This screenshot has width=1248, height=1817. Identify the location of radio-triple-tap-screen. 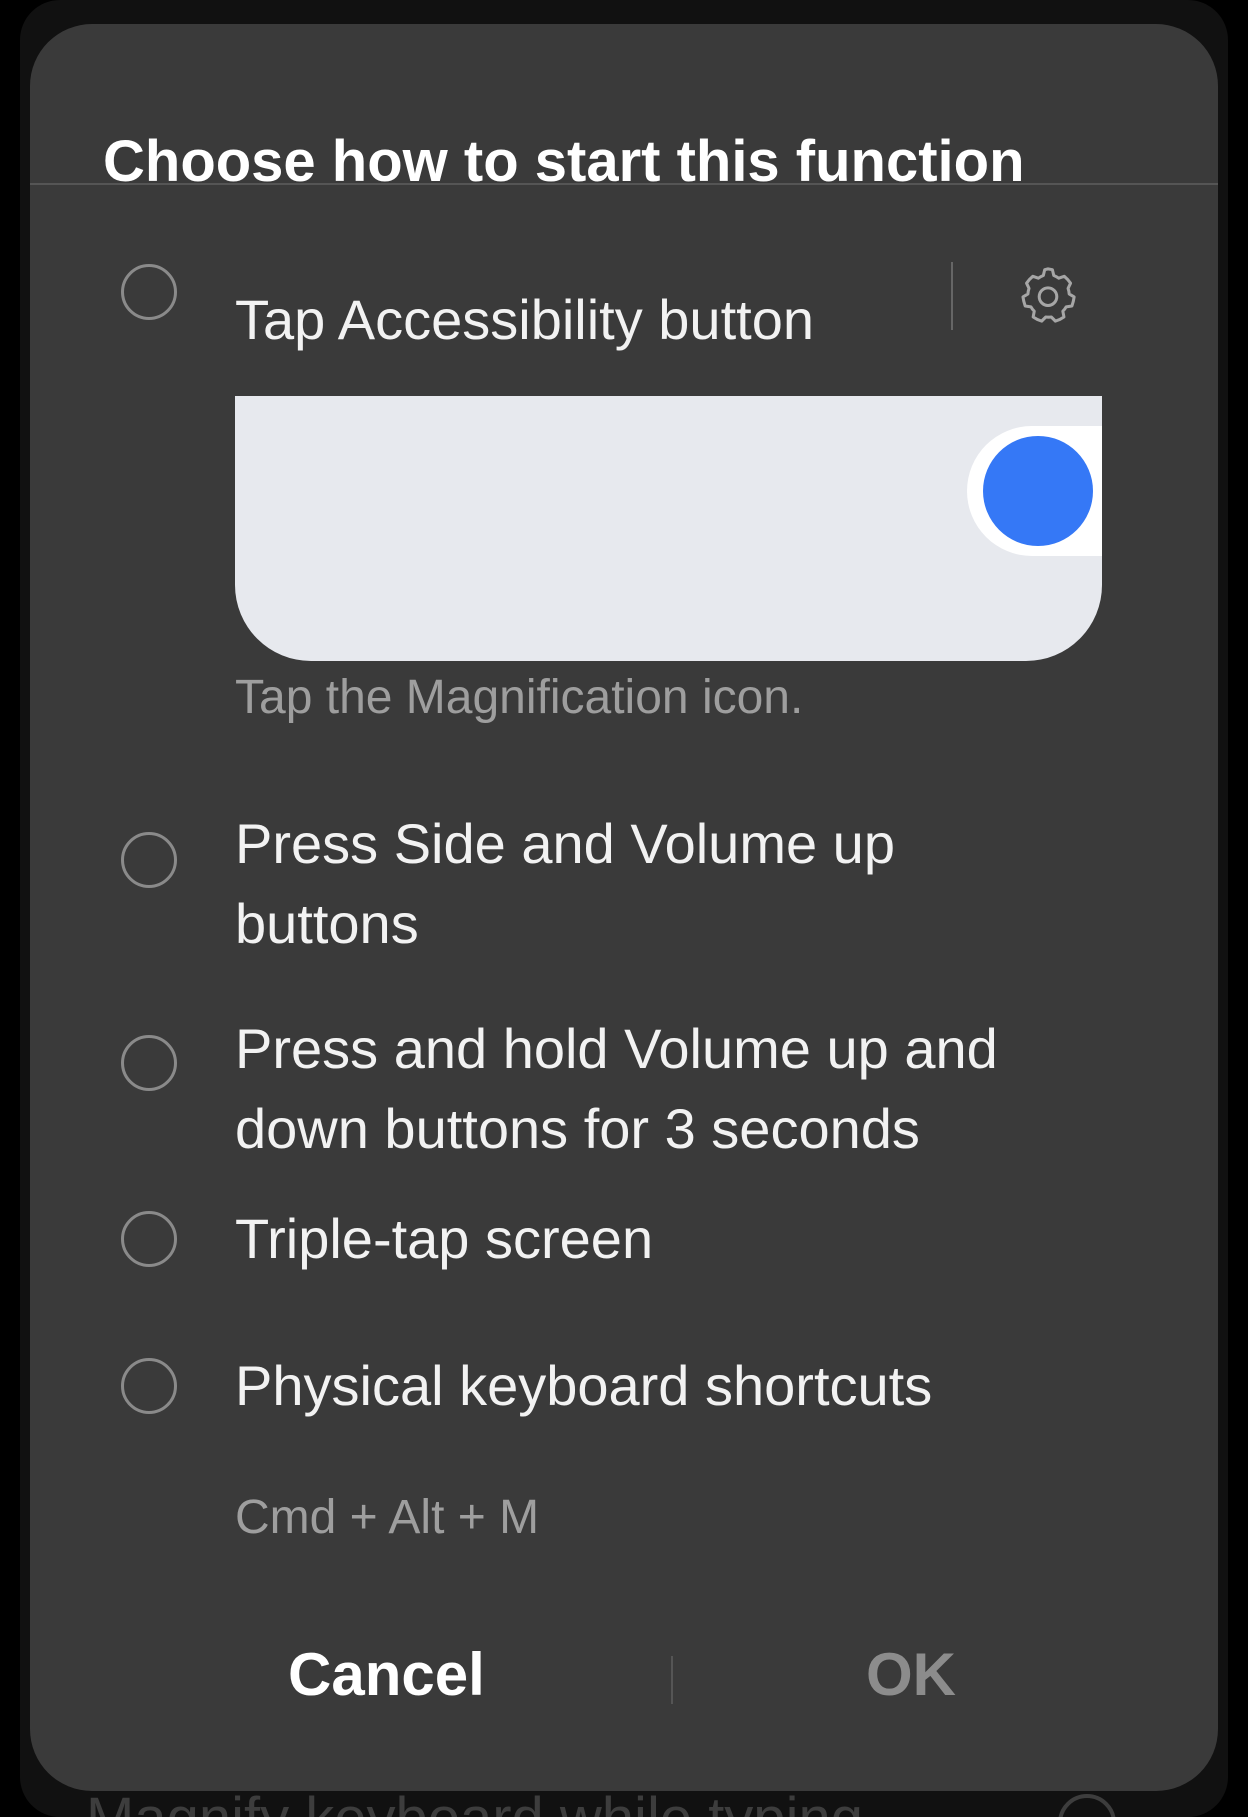
(149, 1239).